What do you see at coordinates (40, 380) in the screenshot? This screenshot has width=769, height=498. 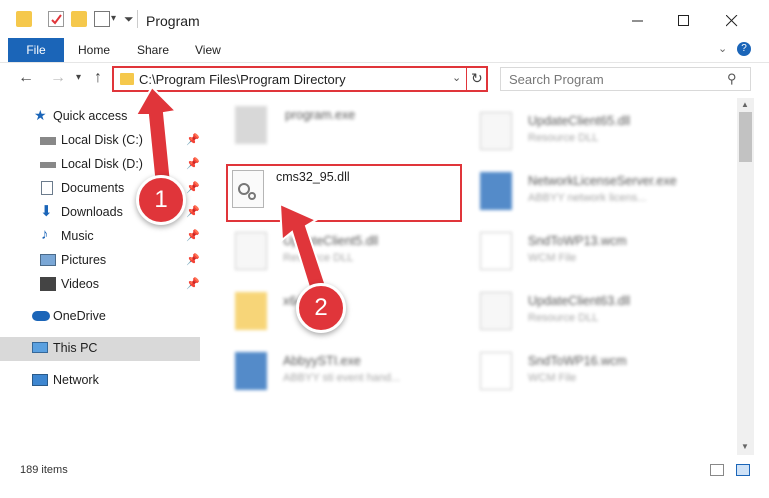 I see `network-icon` at bounding box center [40, 380].